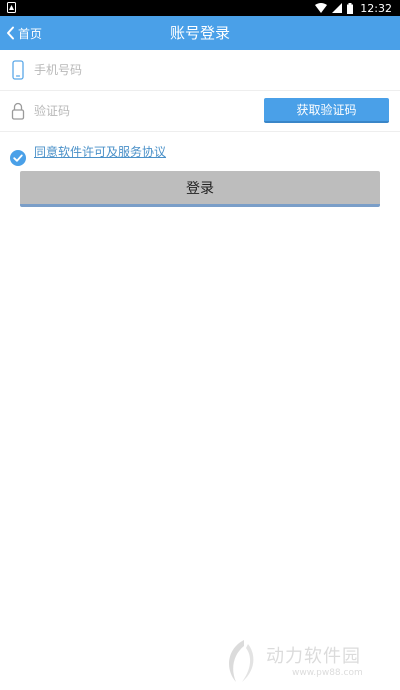 Image resolution: width=400 pixels, height=690 pixels. What do you see at coordinates (376, 8) in the screenshot?
I see `status-time: 12:32` at bounding box center [376, 8].